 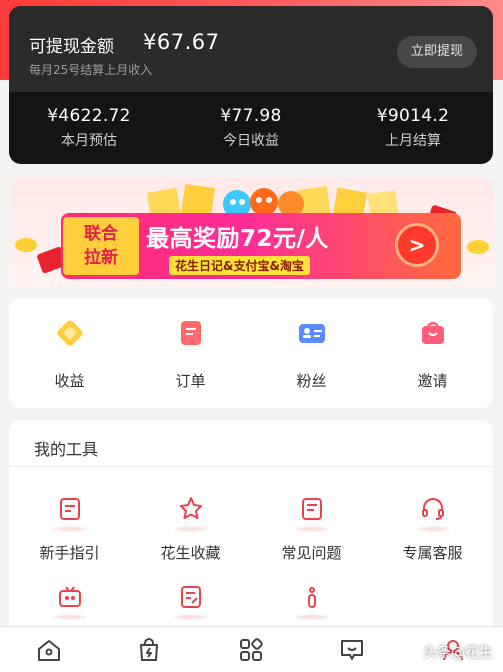 I want to click on stat-label: 今日收益, so click(x=251, y=141).